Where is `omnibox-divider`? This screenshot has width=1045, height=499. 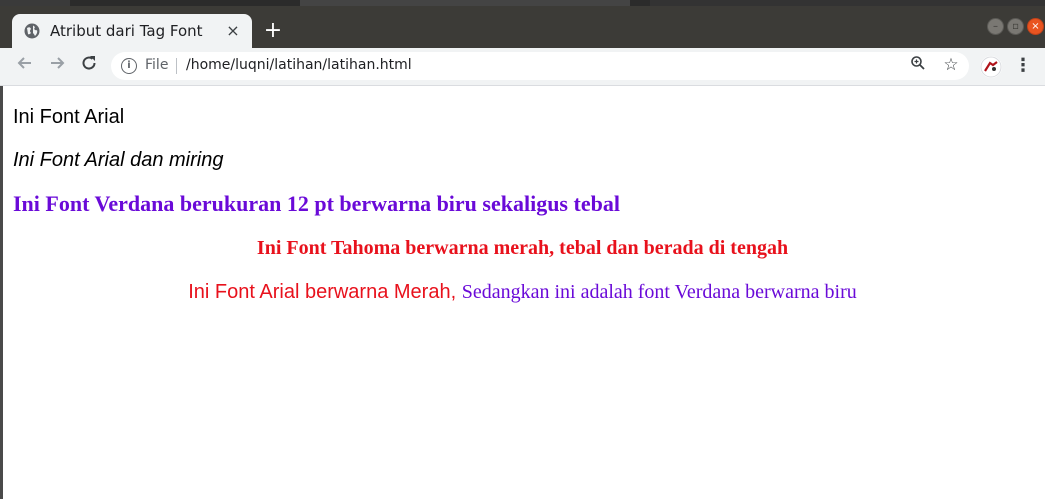
omnibox-divider is located at coordinates (176, 66).